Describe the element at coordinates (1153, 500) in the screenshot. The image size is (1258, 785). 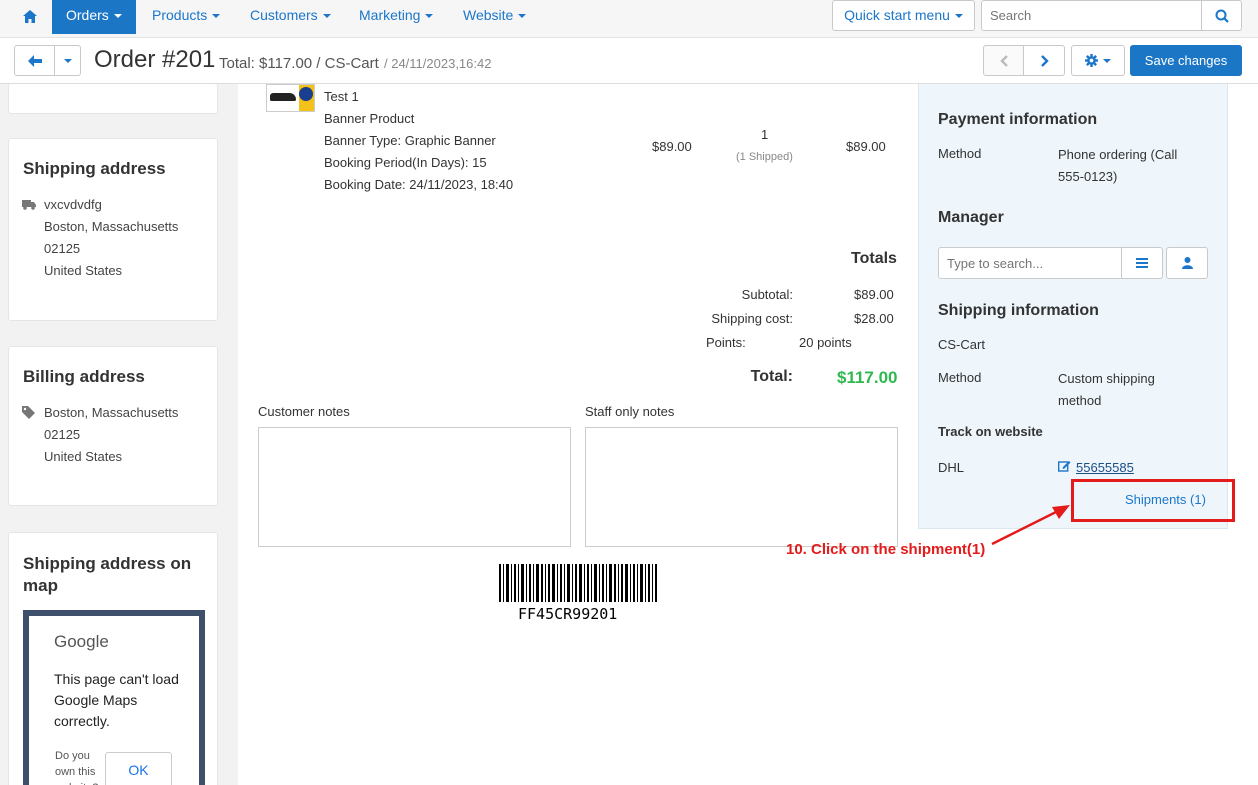
I see `annotation-highlight-box` at that location.